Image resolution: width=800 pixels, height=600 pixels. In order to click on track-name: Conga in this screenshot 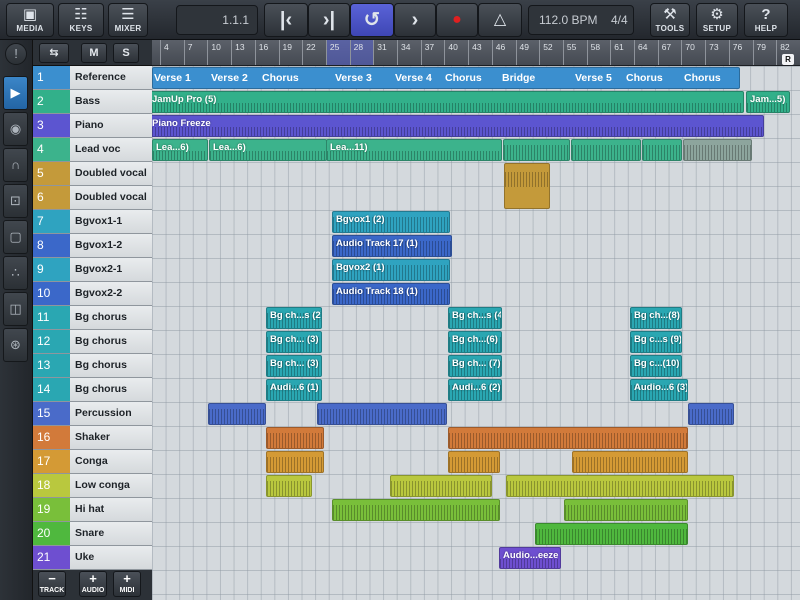, I will do `click(111, 461)`.